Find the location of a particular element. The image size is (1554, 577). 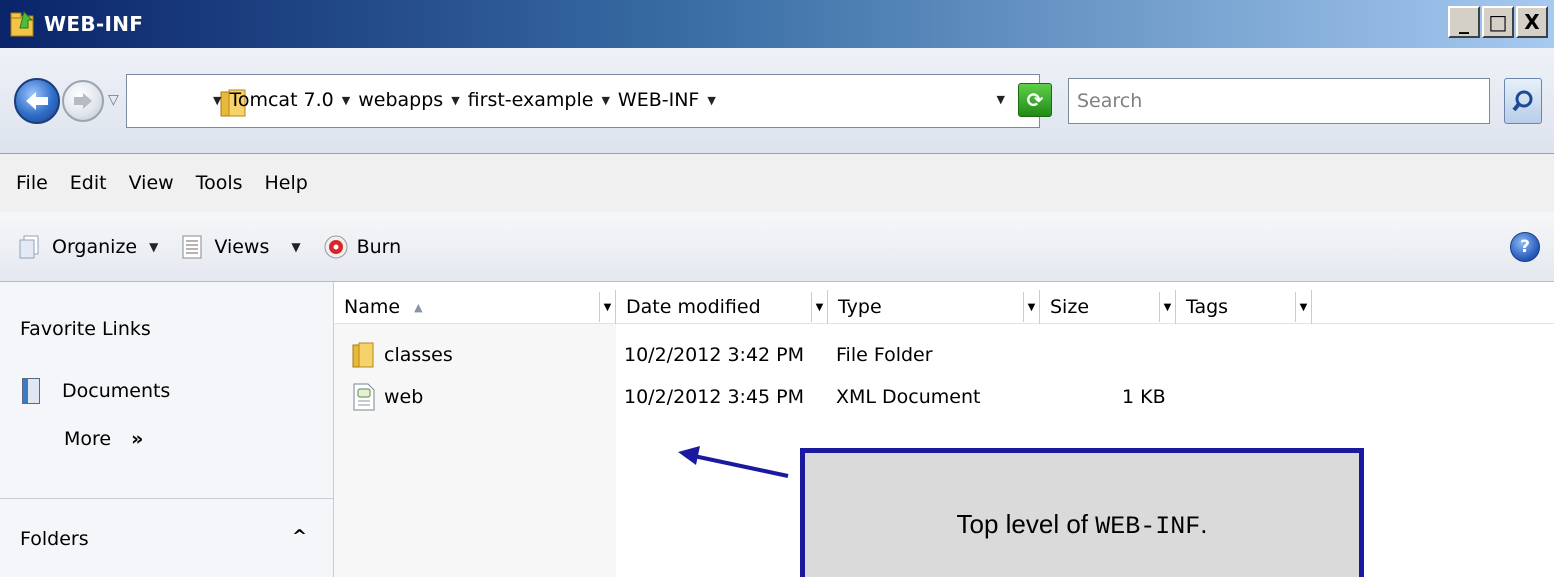

callout-text-after: . is located at coordinates (1204, 524).